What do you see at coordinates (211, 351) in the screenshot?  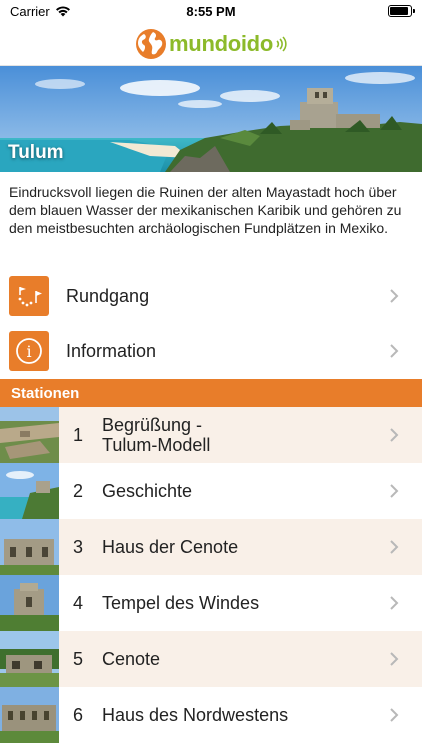 I see `menu-row-information: i Information` at bounding box center [211, 351].